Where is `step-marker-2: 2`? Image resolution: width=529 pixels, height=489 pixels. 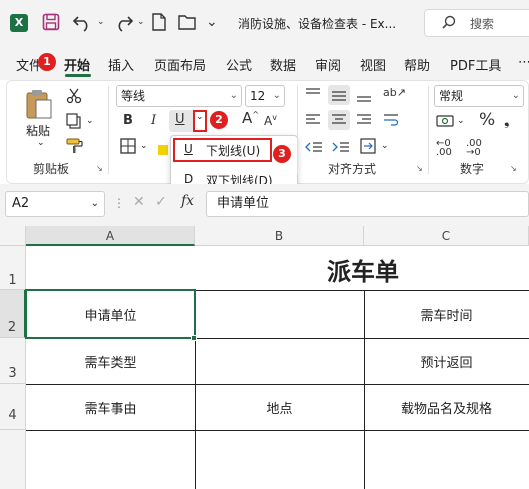 step-marker-2: 2 is located at coordinates (219, 120).